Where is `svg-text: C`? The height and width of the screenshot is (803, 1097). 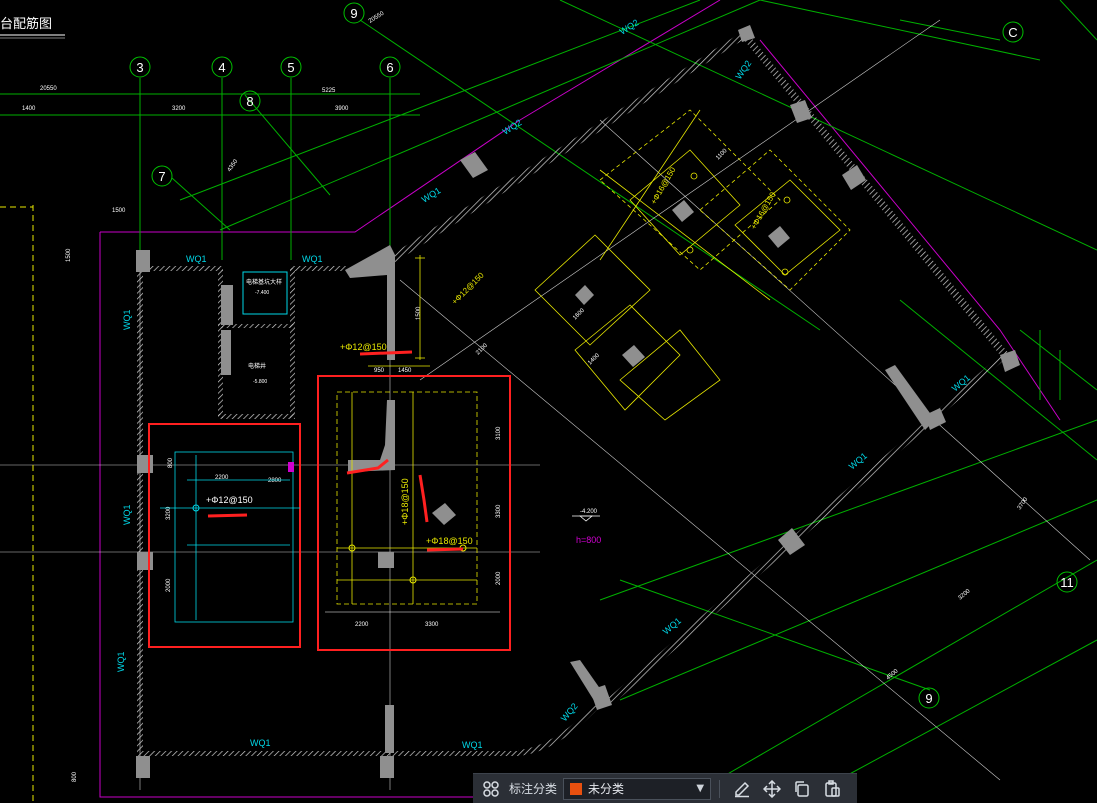
svg-text: C is located at coordinates (1012, 32).